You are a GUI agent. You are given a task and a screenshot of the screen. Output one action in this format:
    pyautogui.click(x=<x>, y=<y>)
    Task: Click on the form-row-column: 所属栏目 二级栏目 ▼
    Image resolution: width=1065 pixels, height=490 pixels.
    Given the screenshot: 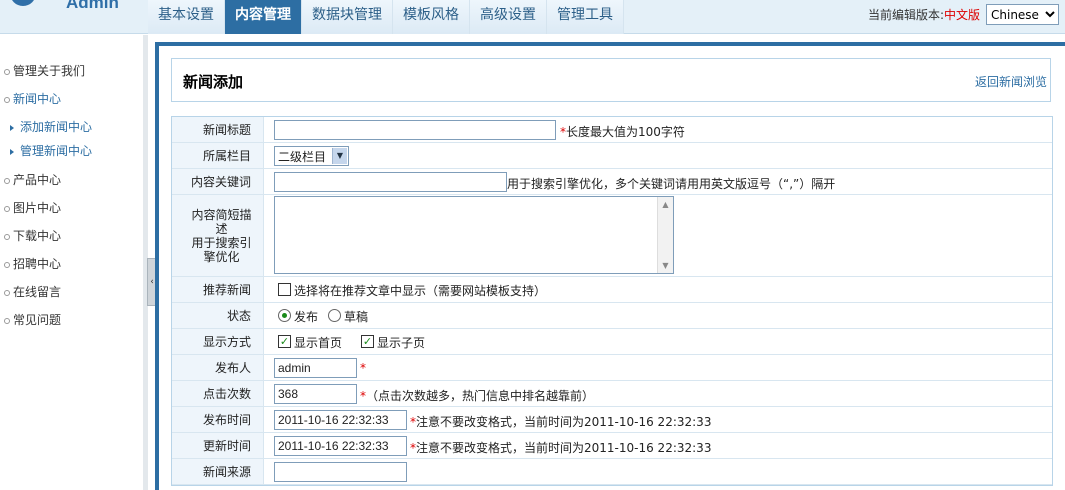 What is the action you would take?
    pyautogui.click(x=612, y=156)
    